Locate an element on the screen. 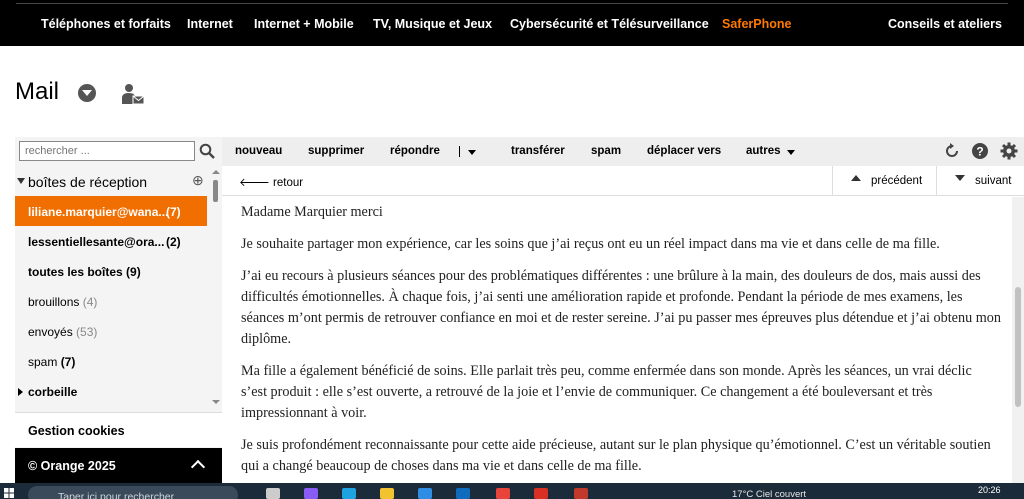 The height and width of the screenshot is (499, 1024). contact-mail-icon is located at coordinates (133, 94).